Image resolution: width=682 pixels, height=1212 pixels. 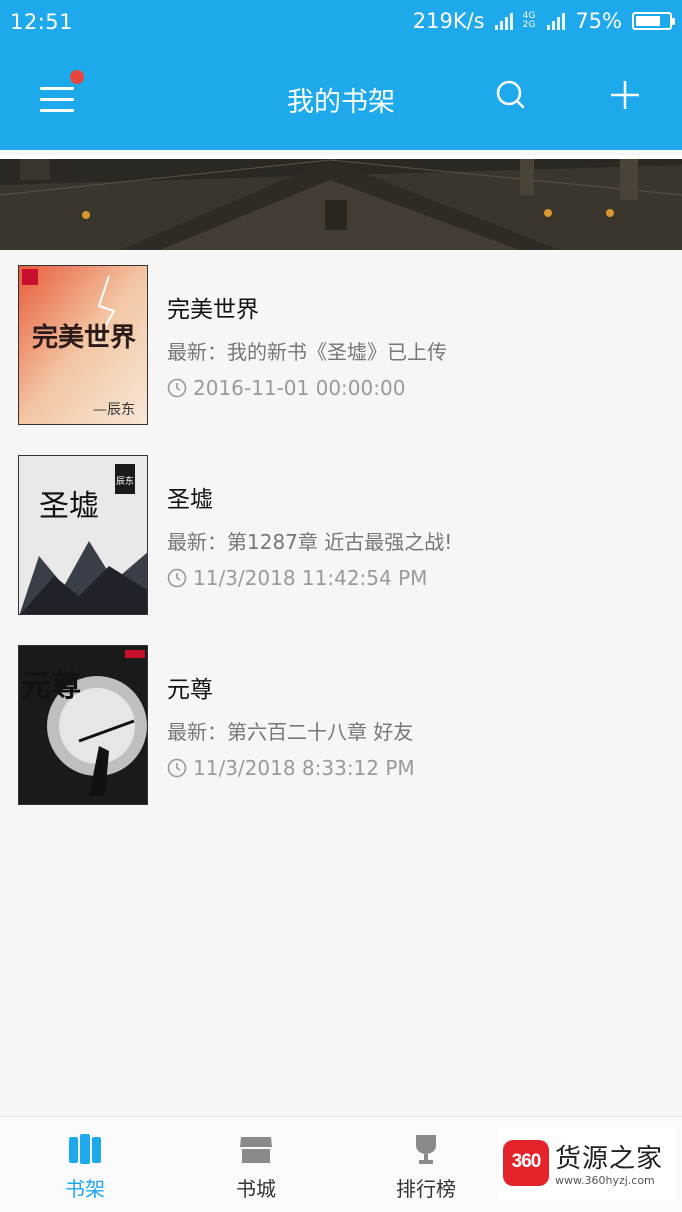 I want to click on app-bar: 我的书架, so click(x=341, y=98).